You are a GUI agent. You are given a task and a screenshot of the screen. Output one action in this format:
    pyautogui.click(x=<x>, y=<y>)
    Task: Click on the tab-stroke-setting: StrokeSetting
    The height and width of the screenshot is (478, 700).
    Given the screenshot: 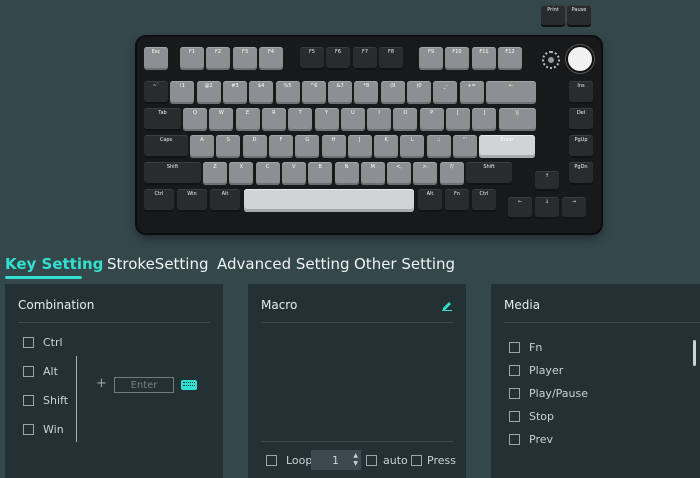 What is the action you would take?
    pyautogui.click(x=158, y=264)
    